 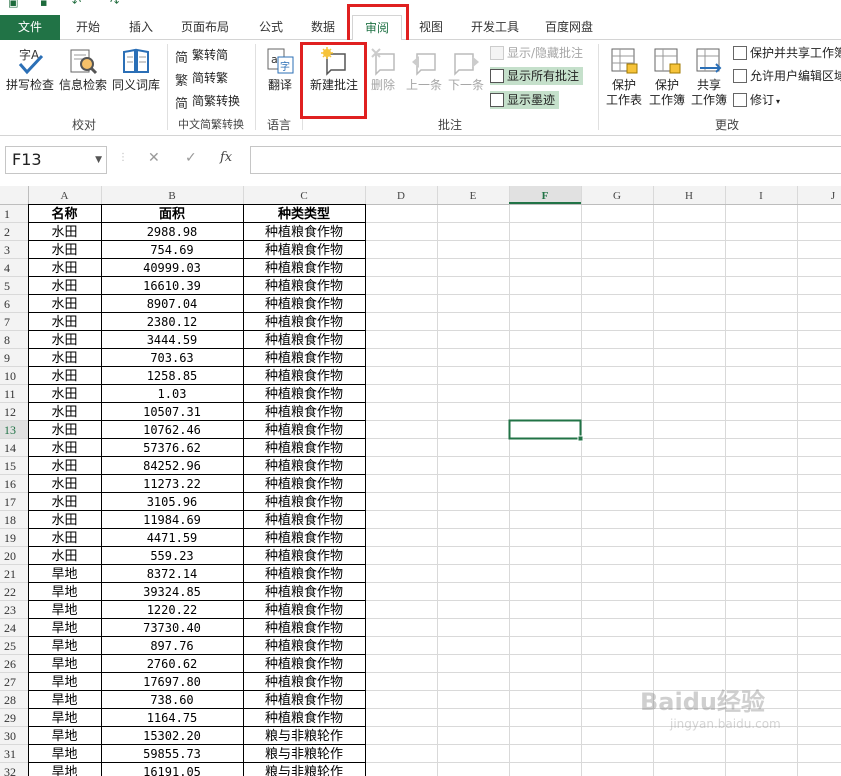 I want to click on row-number: 6, so click(x=7, y=304).